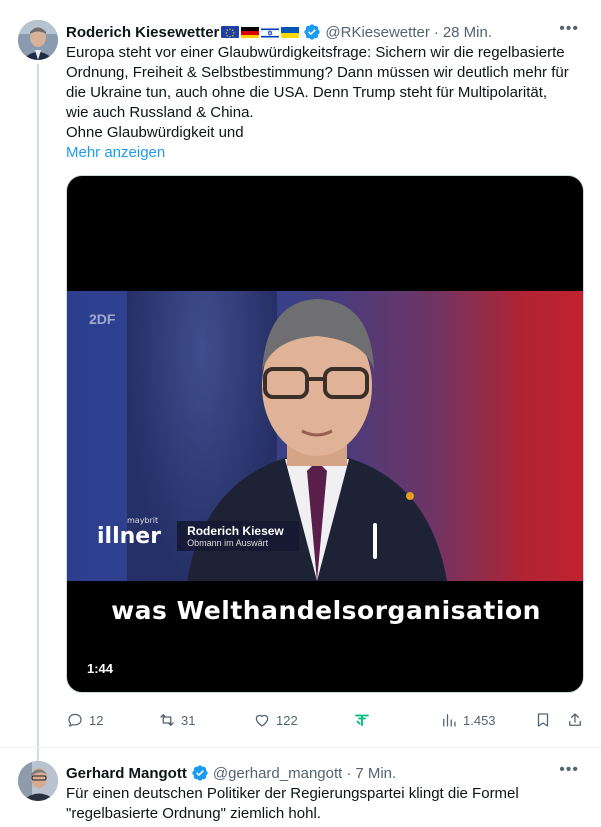  I want to click on views-chart-icon, so click(449, 720).